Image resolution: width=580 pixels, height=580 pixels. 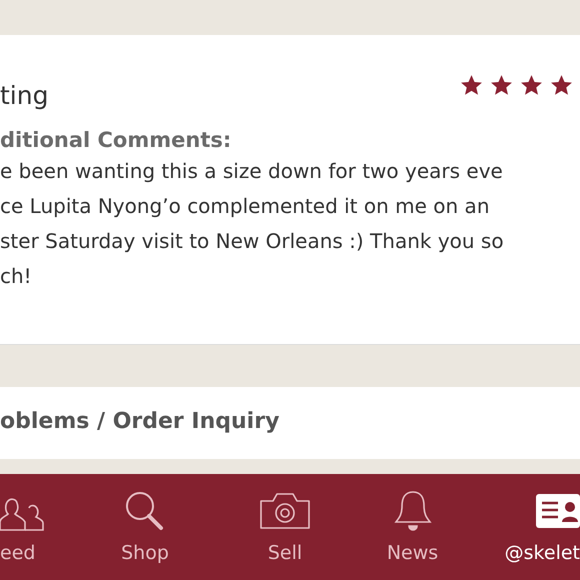 I want to click on nav-tab: News, so click(x=412, y=530).